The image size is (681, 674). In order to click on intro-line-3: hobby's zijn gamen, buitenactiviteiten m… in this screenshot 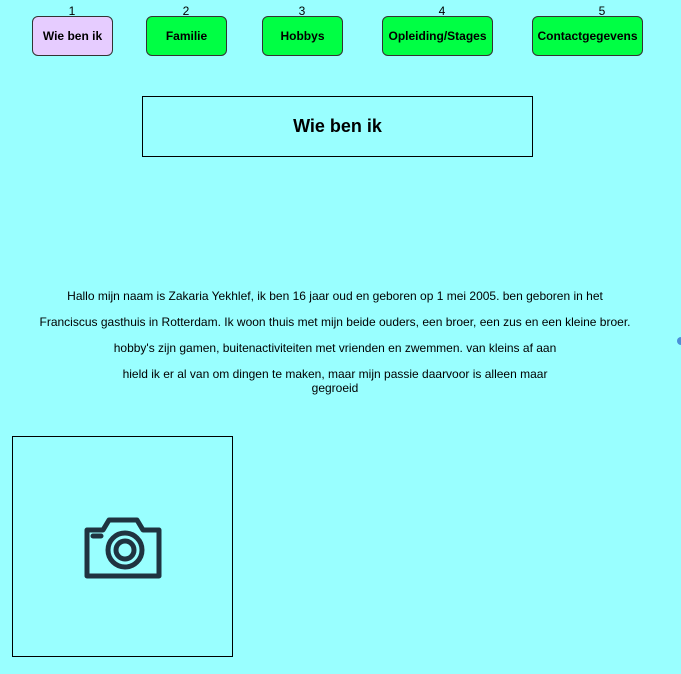, I will do `click(335, 348)`.